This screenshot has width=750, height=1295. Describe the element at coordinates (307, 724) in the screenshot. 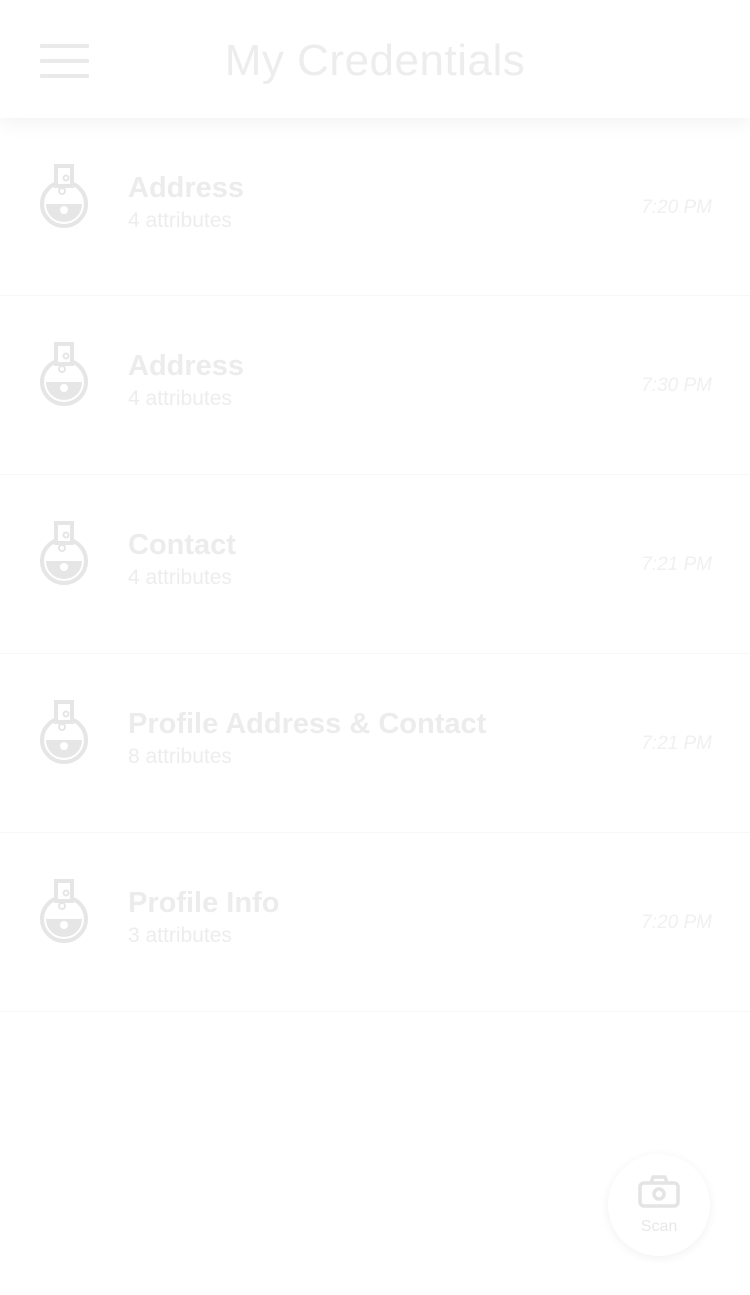

I see `credential-name: Profile Address & Contact` at that location.